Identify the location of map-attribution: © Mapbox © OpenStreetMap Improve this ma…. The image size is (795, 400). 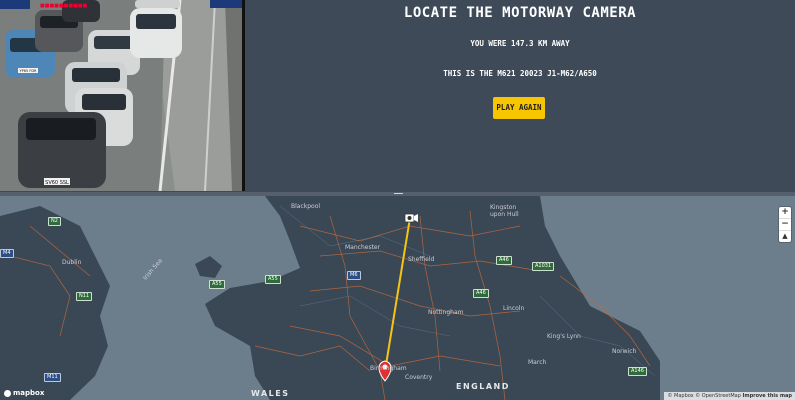
(729, 396).